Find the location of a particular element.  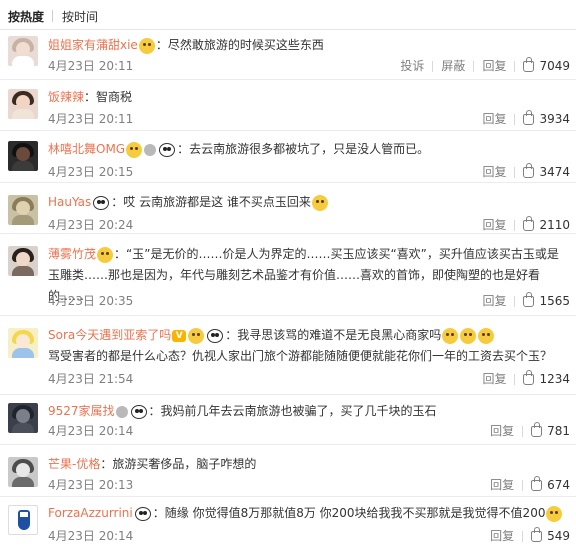

comment-text: ：我寻思该骂的难道不是无良黑心商家吗 is located at coordinates (333, 335).